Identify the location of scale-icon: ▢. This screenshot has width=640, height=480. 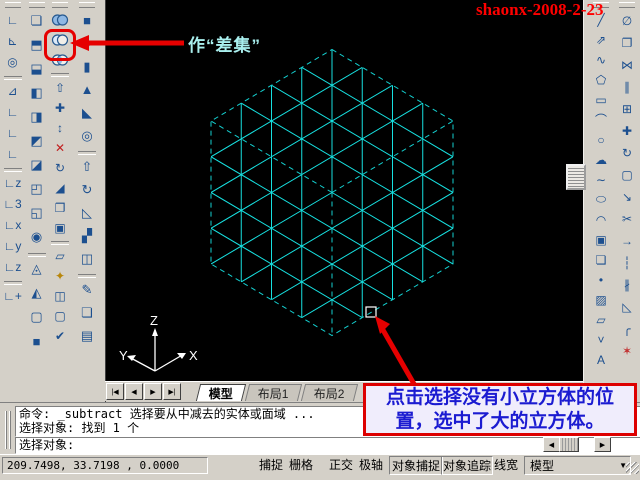
(627, 174).